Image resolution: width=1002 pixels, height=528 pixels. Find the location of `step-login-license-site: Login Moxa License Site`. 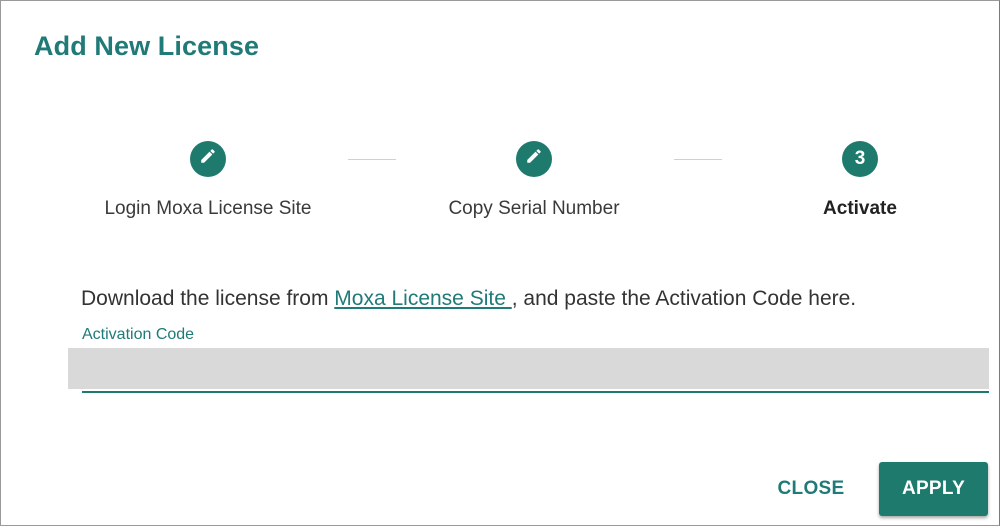

step-login-license-site: Login Moxa License Site is located at coordinates (208, 180).